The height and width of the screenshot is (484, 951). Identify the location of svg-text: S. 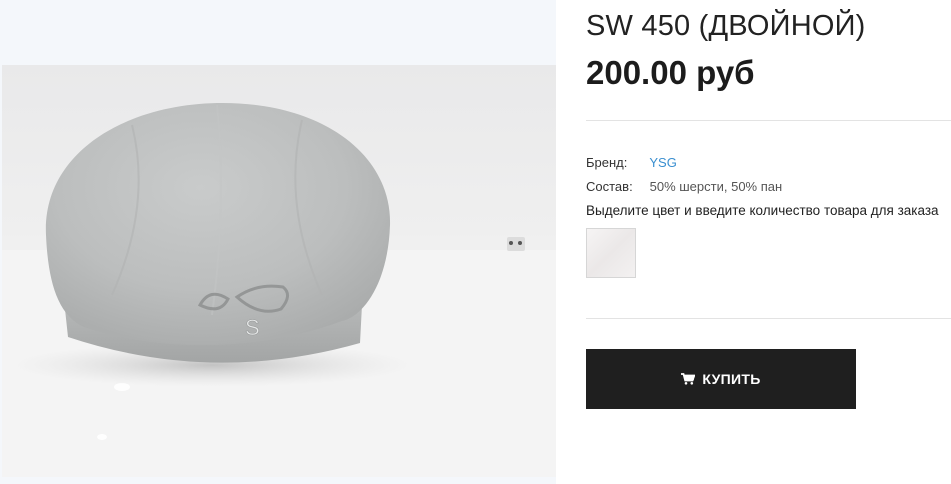
(252, 327).